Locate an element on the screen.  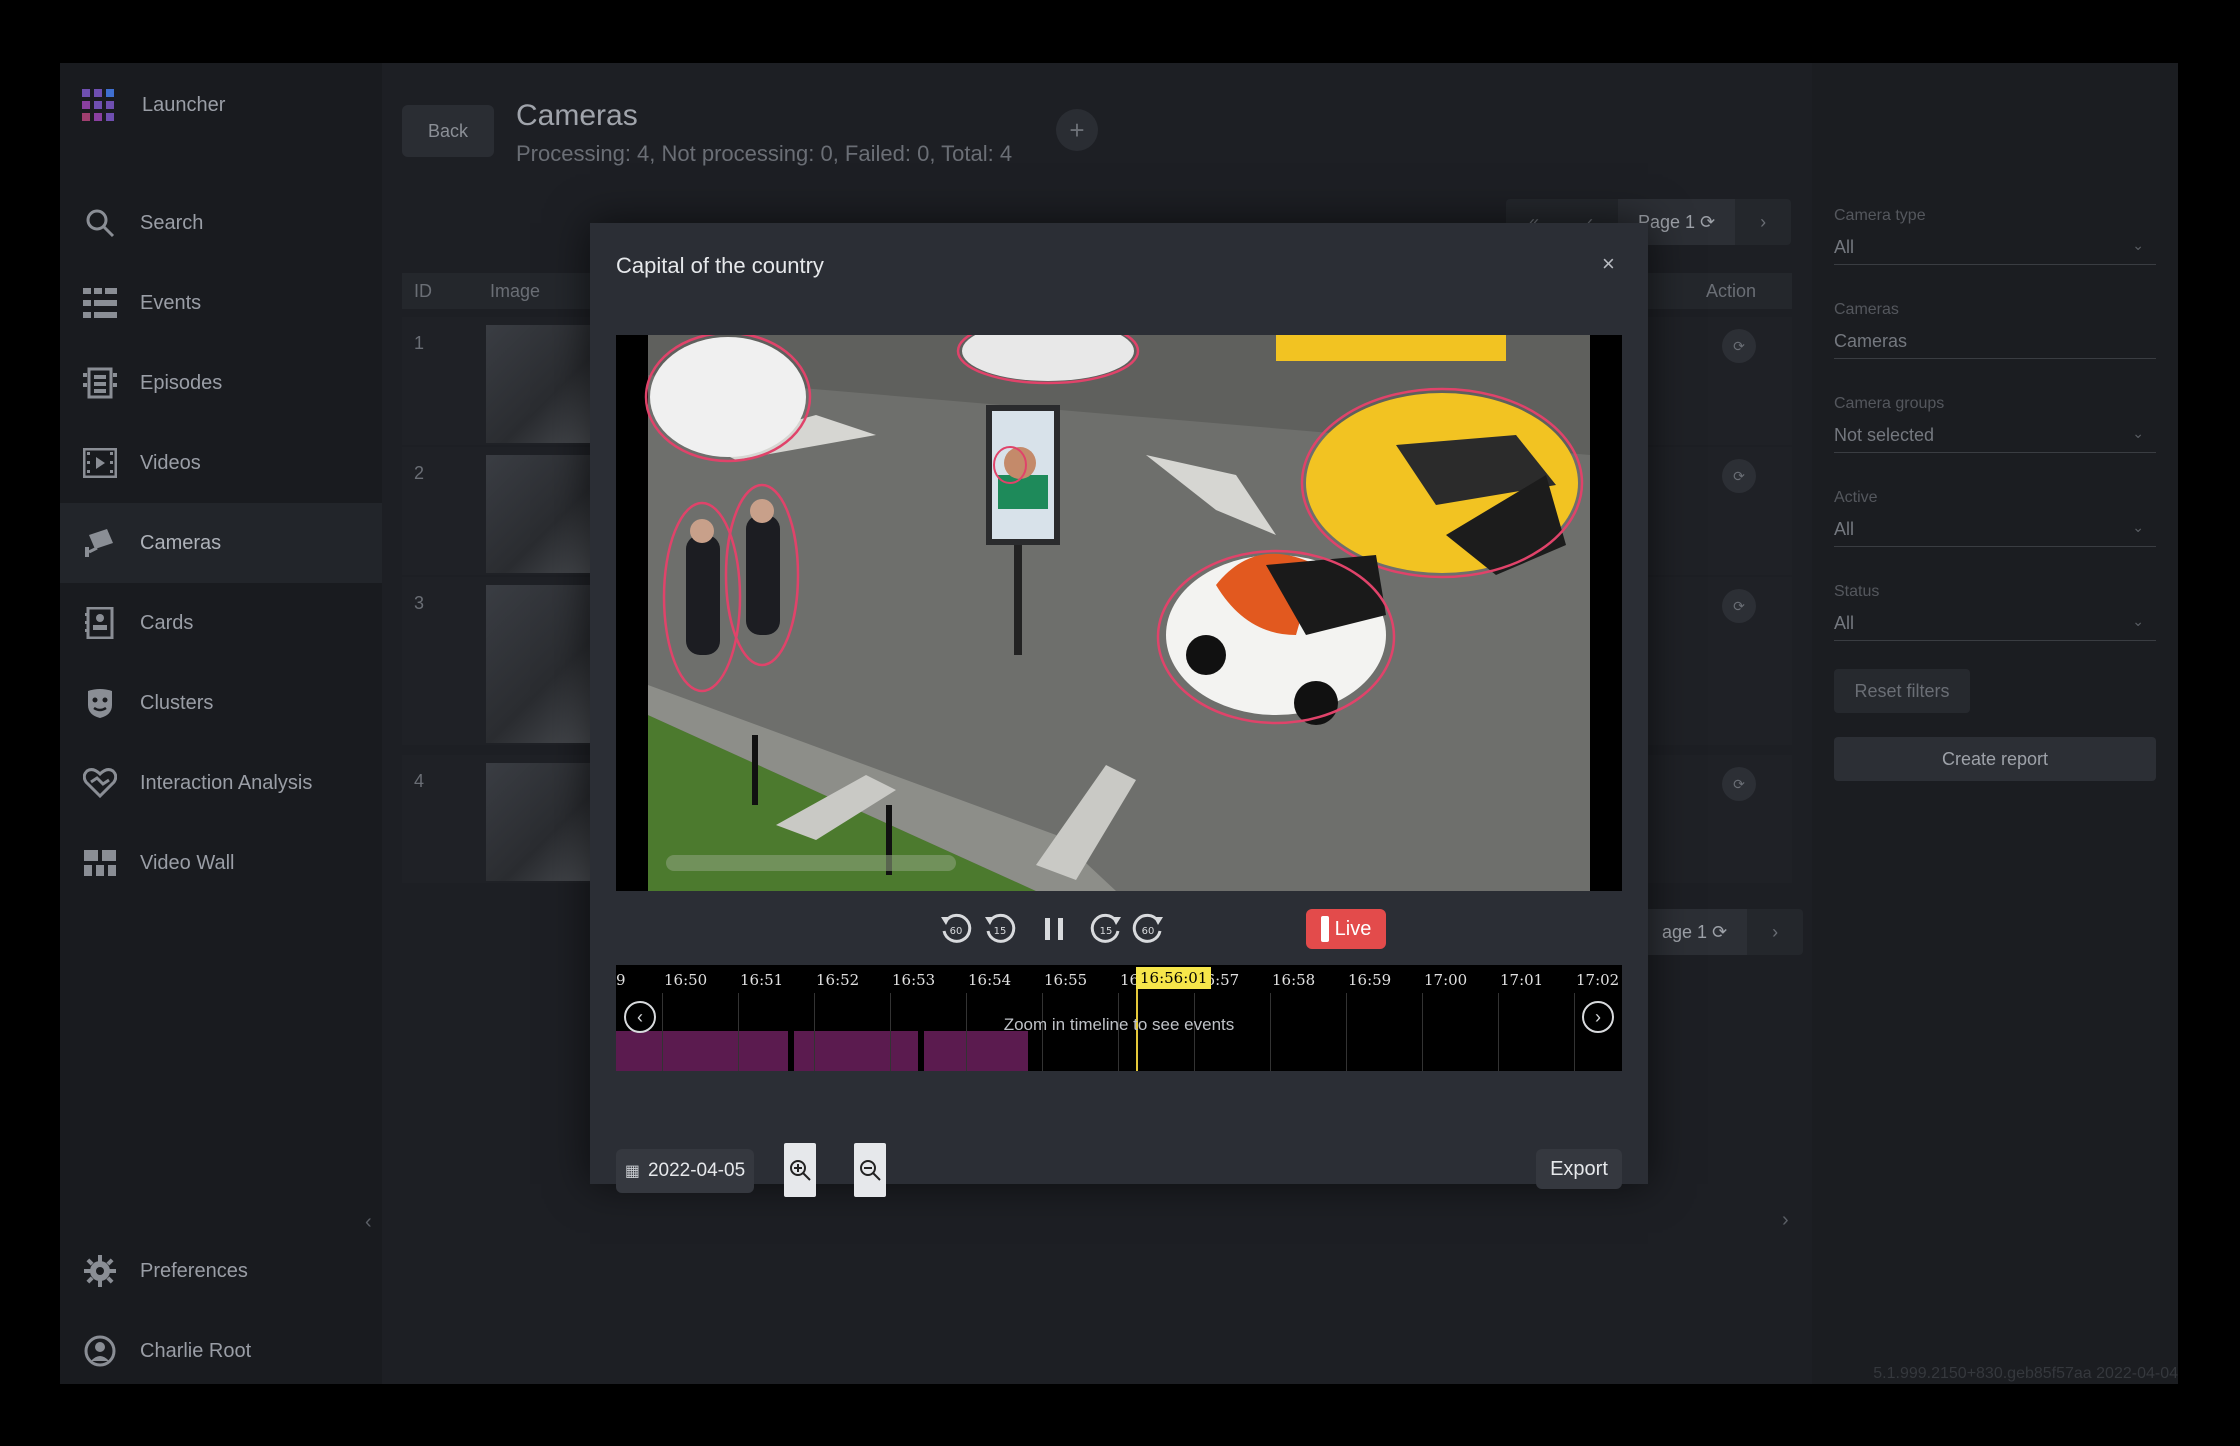
timeline-hint: Zoom in timeline to see events is located at coordinates (1119, 1024).